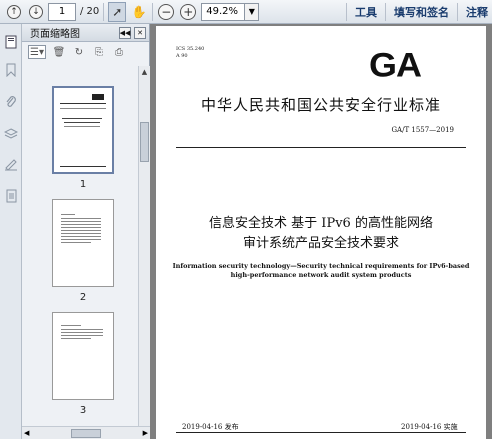 The height and width of the screenshot is (439, 492). I want to click on page-up-button: ↑, so click(14, 12).